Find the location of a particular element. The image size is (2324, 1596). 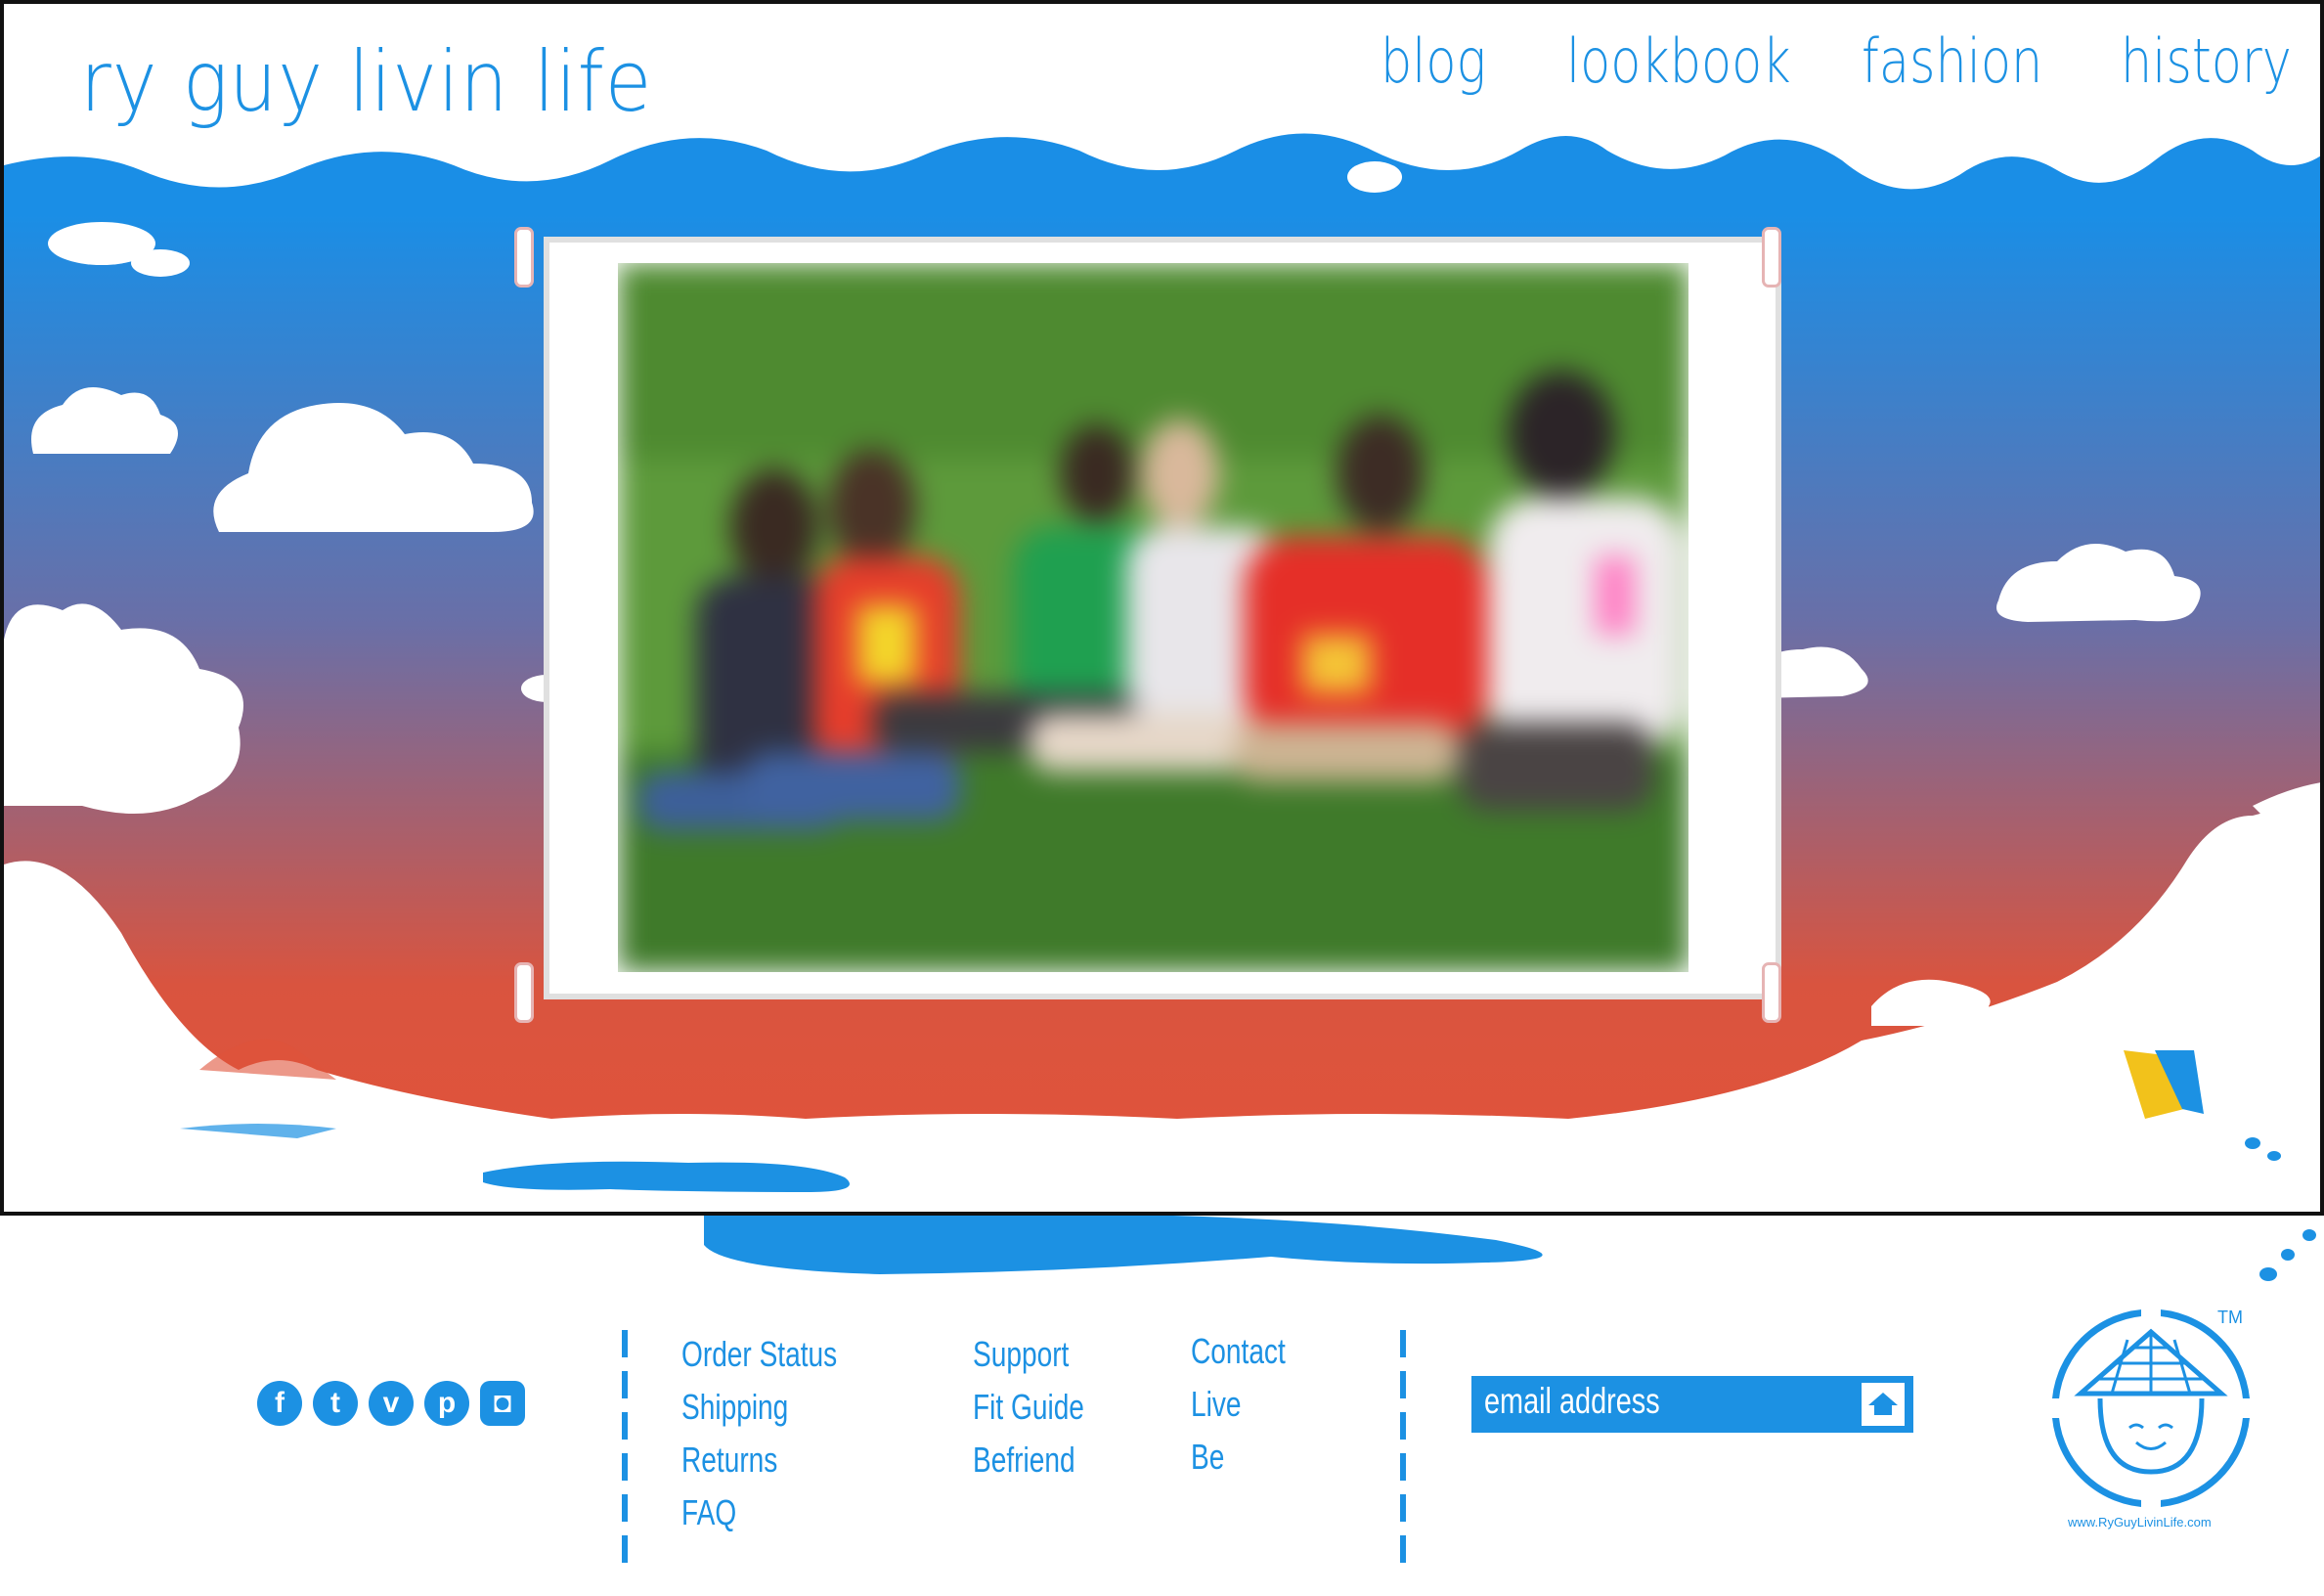

footer-link-befriend: Befriend is located at coordinates (1024, 1460).